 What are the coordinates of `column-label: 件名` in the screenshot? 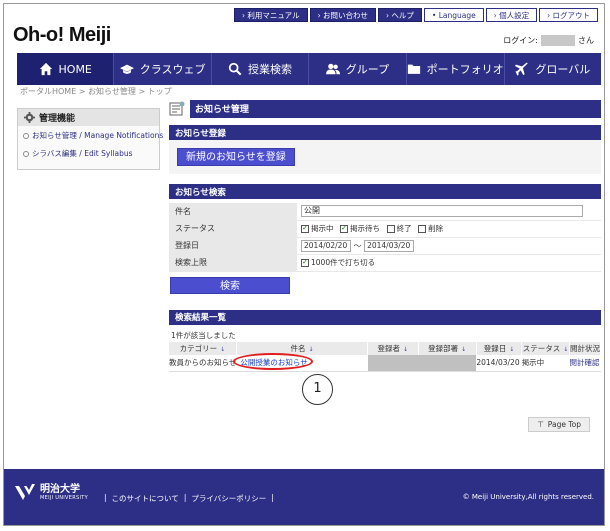 It's located at (298, 348).